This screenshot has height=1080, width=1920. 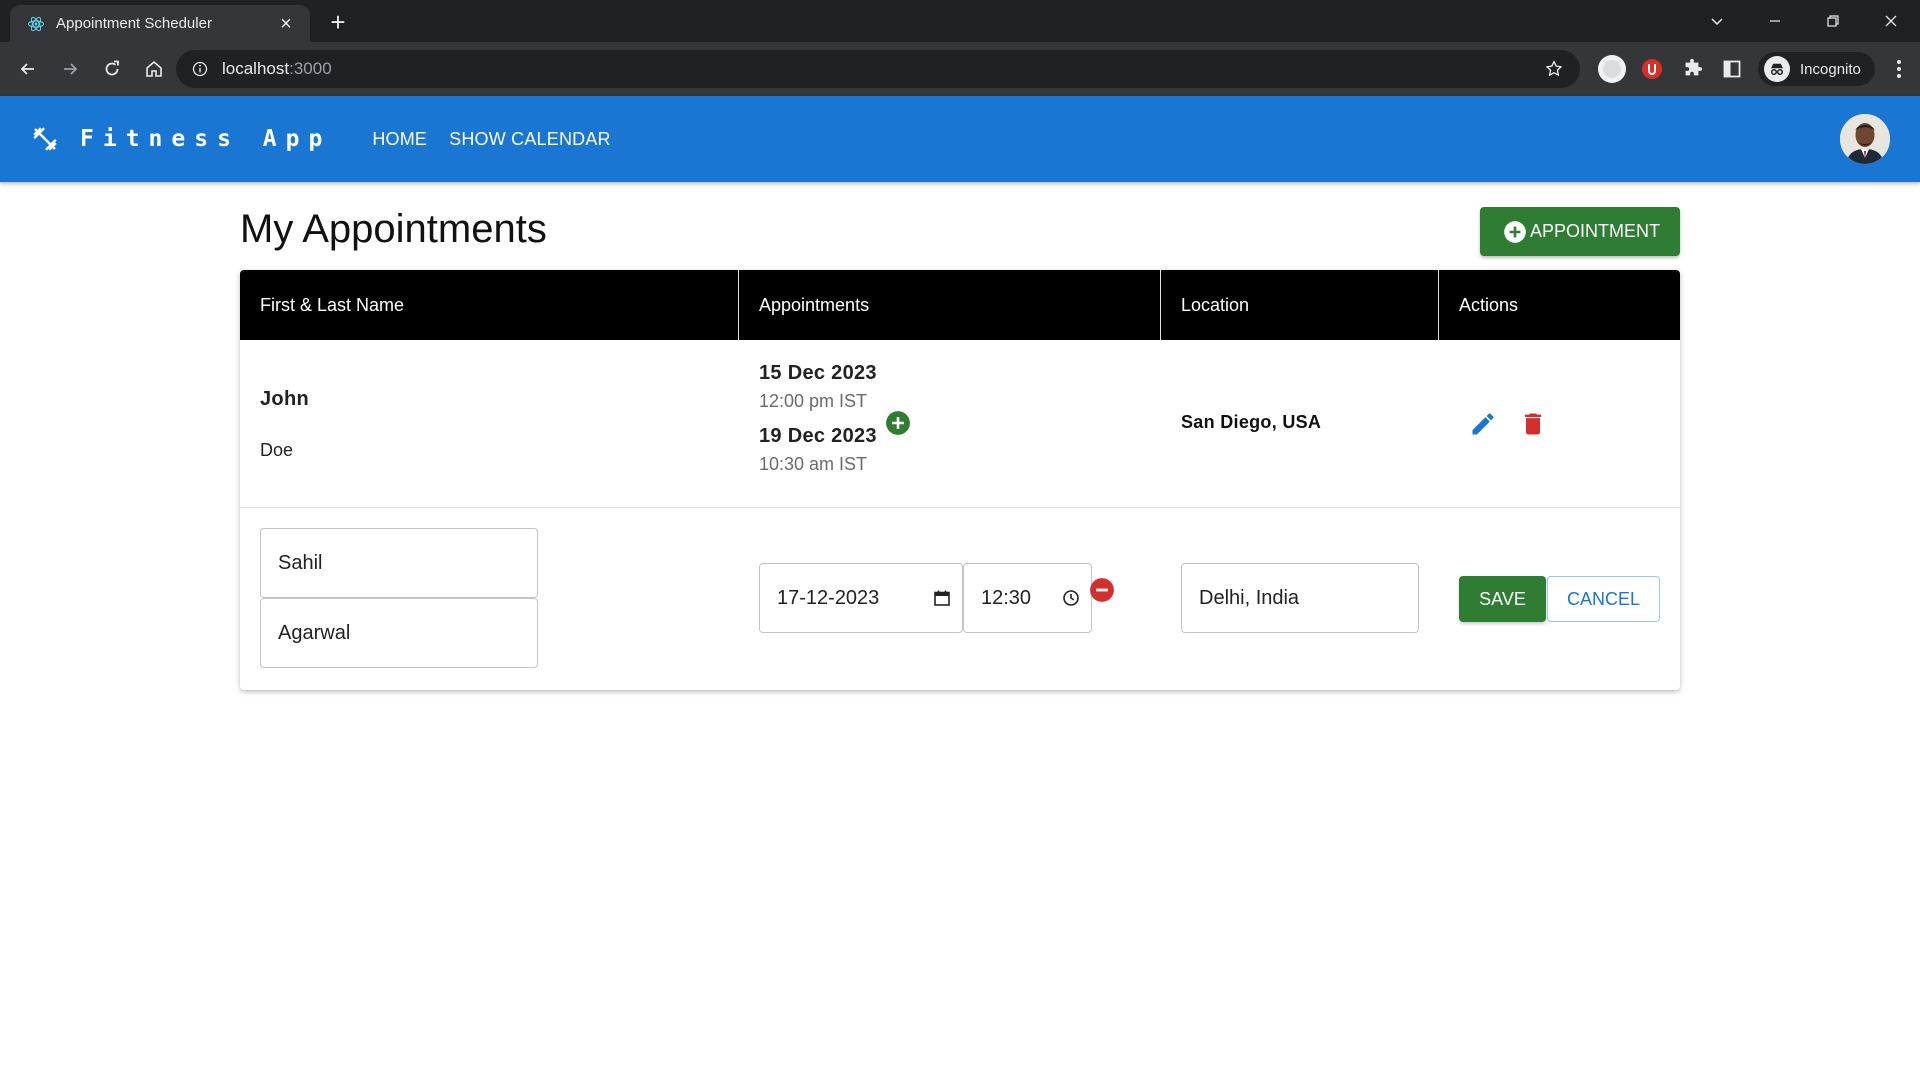 I want to click on address-bar: localhost:3000, so click(x=878, y=69).